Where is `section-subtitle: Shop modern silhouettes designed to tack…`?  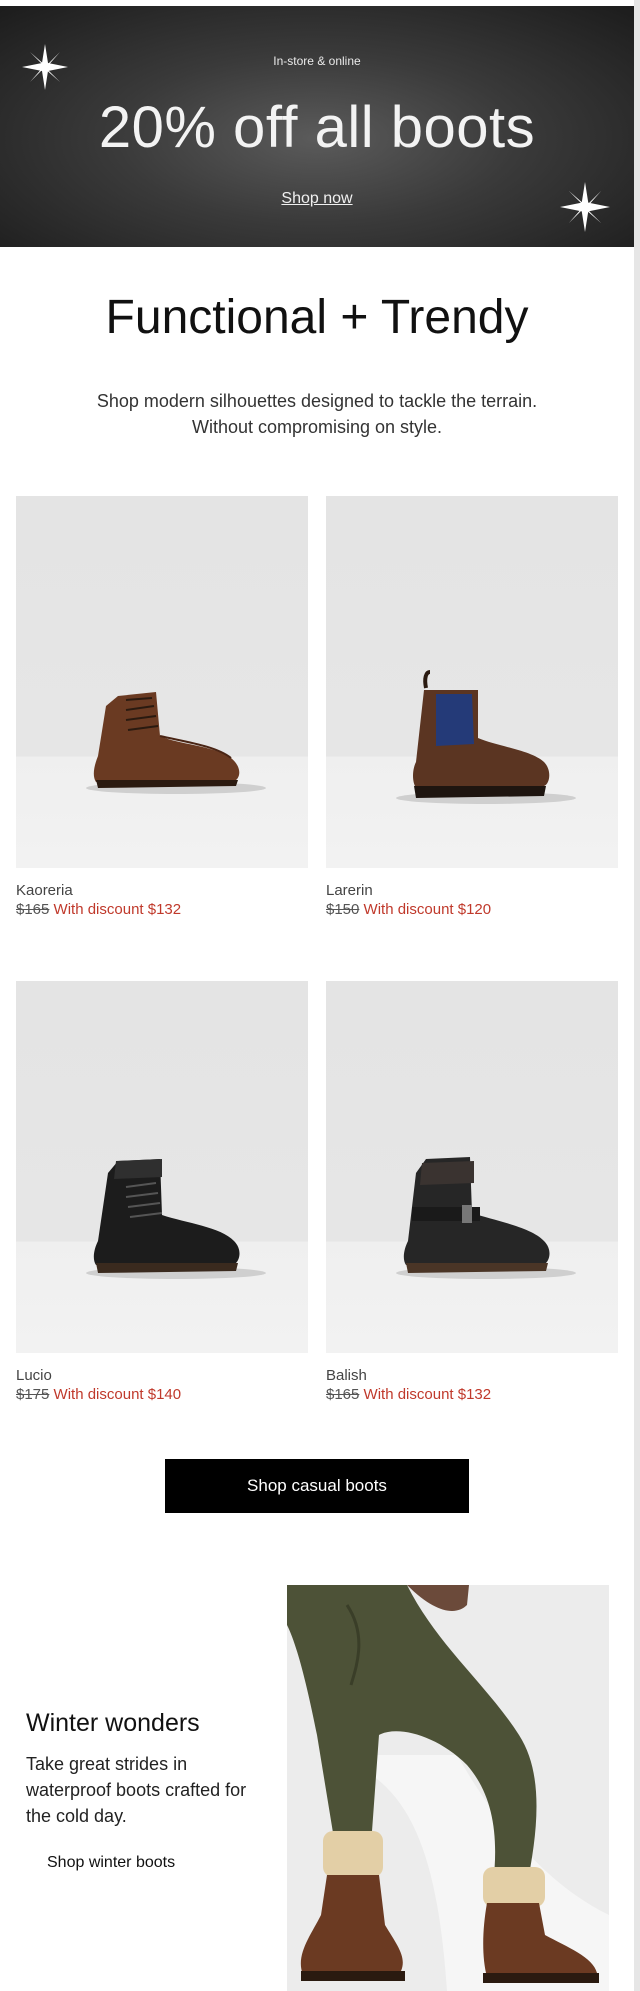
section-subtitle: Shop modern silhouettes designed to tack… is located at coordinates (317, 414).